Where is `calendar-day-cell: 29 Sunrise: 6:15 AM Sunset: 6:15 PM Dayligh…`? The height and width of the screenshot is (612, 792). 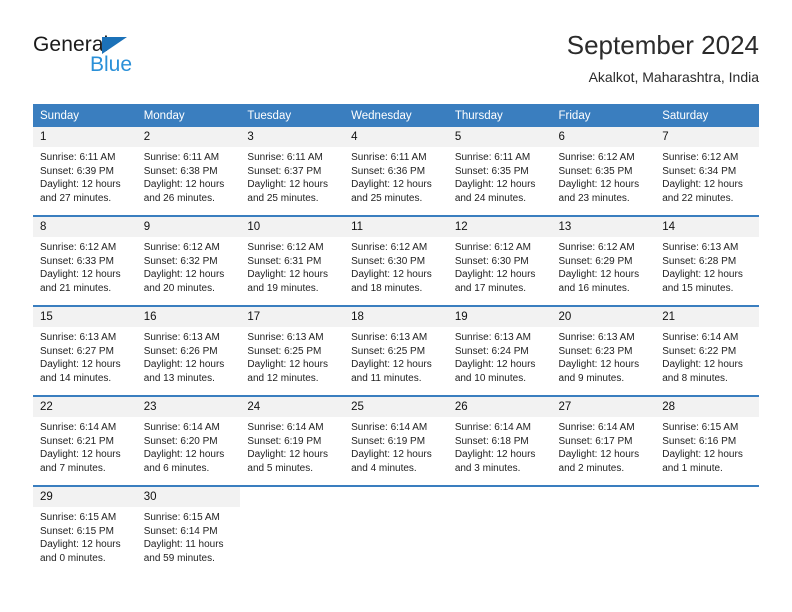 calendar-day-cell: 29 Sunrise: 6:15 AM Sunset: 6:15 PM Dayligh… is located at coordinates (85, 530).